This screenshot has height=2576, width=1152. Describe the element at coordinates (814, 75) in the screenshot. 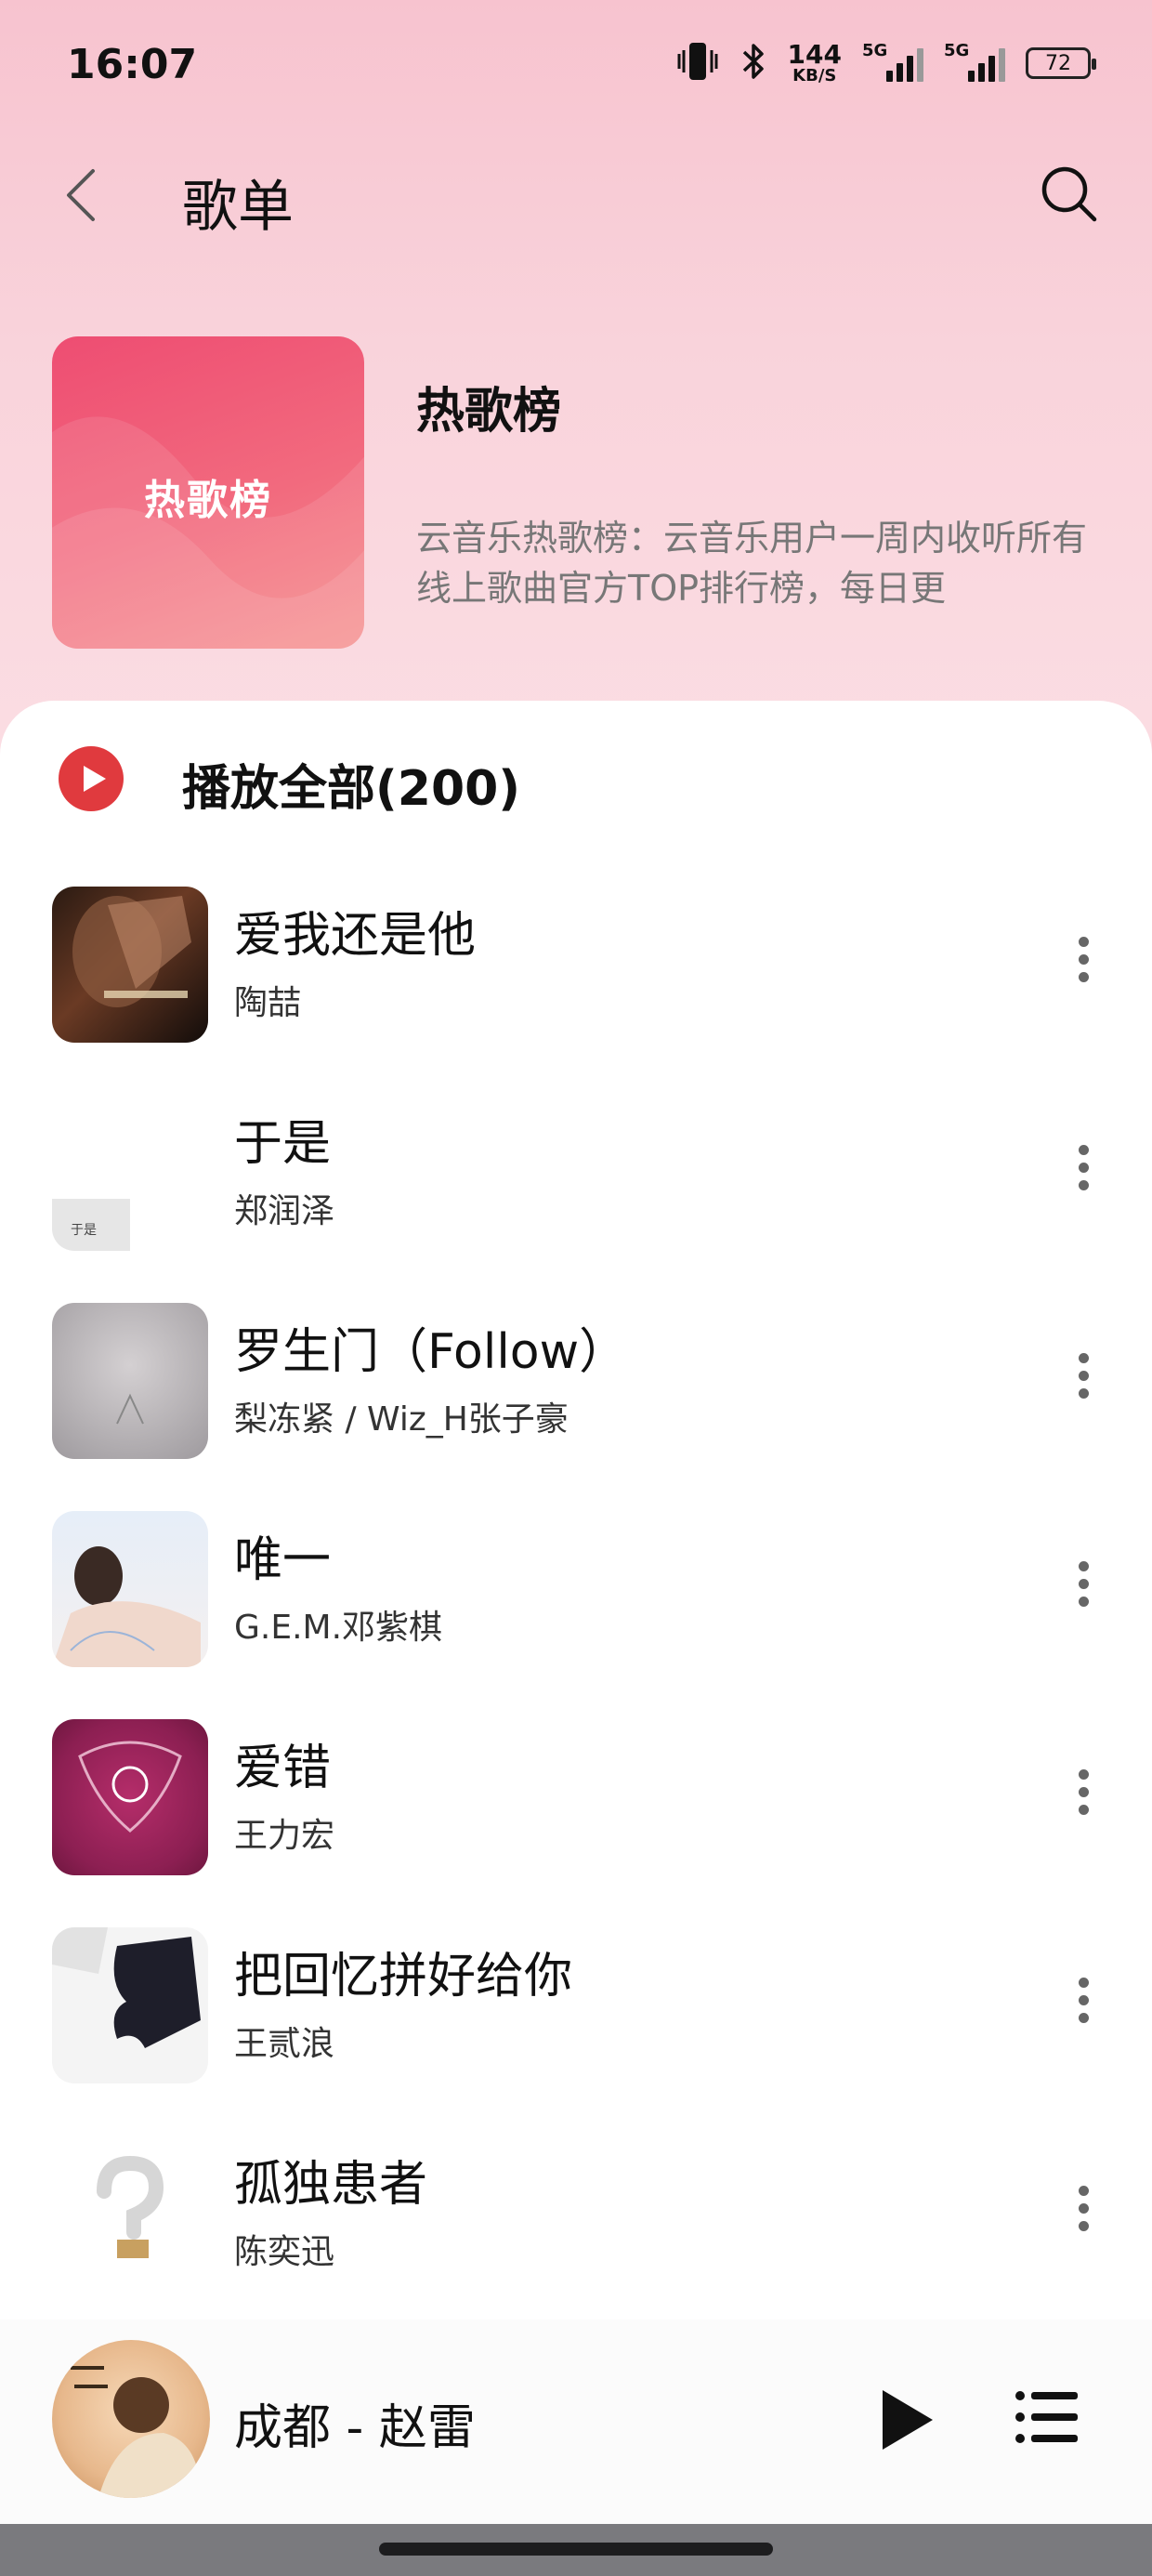

I see `network-speed-unit: KB/S` at that location.